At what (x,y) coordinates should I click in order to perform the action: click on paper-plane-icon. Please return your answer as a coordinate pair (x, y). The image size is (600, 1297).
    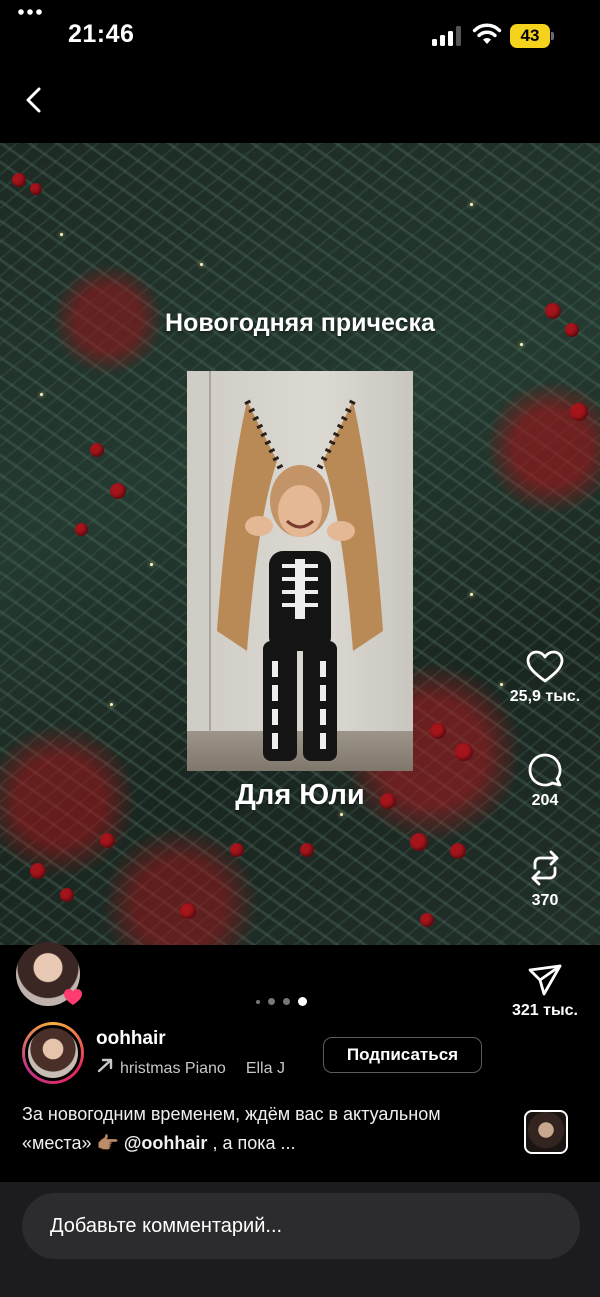
    Looking at the image, I should click on (545, 980).